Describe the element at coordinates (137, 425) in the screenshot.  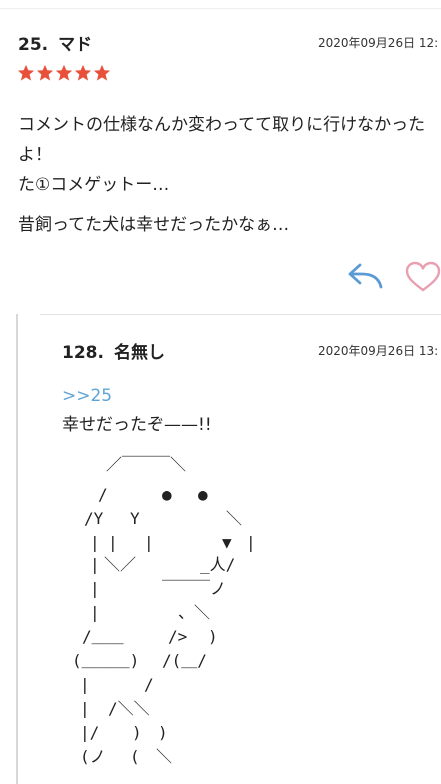
I see `reply-text: 幸せだったぞ——!!` at that location.